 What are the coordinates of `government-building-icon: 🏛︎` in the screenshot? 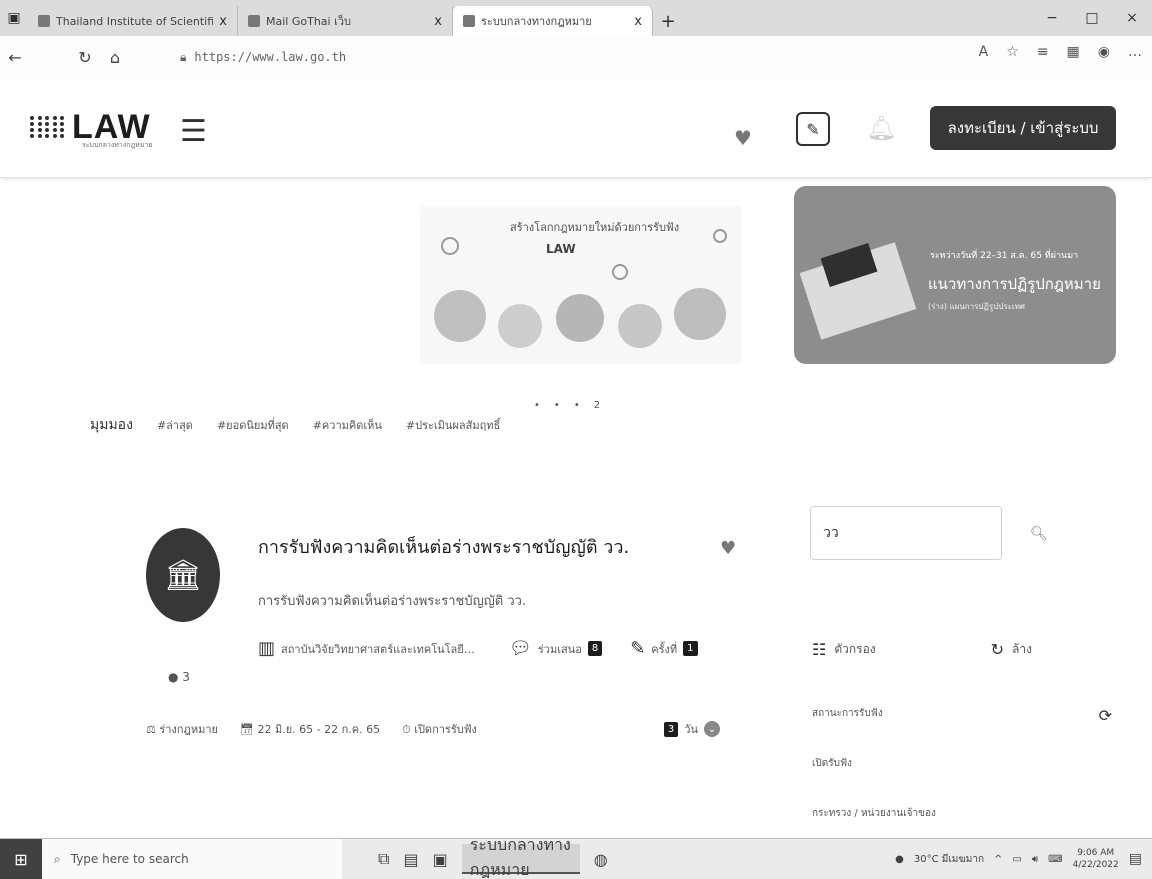 It's located at (183, 575).